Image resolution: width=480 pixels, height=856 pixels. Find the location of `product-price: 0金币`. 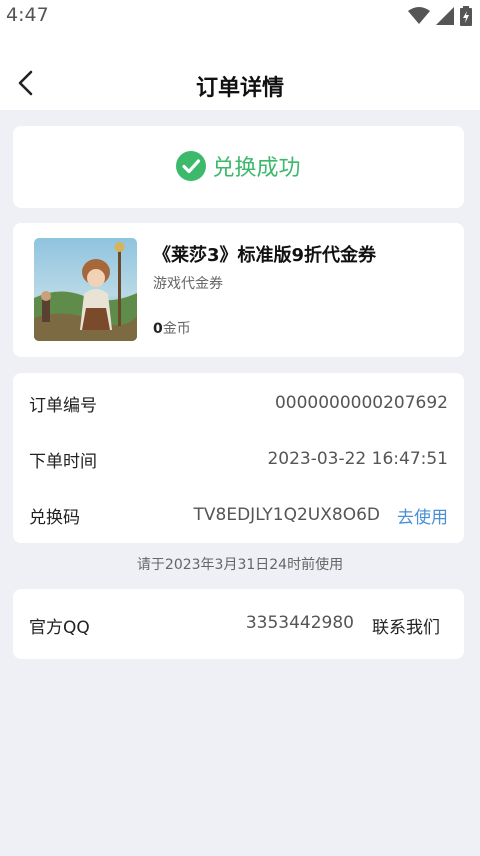

product-price: 0金币 is located at coordinates (172, 328).